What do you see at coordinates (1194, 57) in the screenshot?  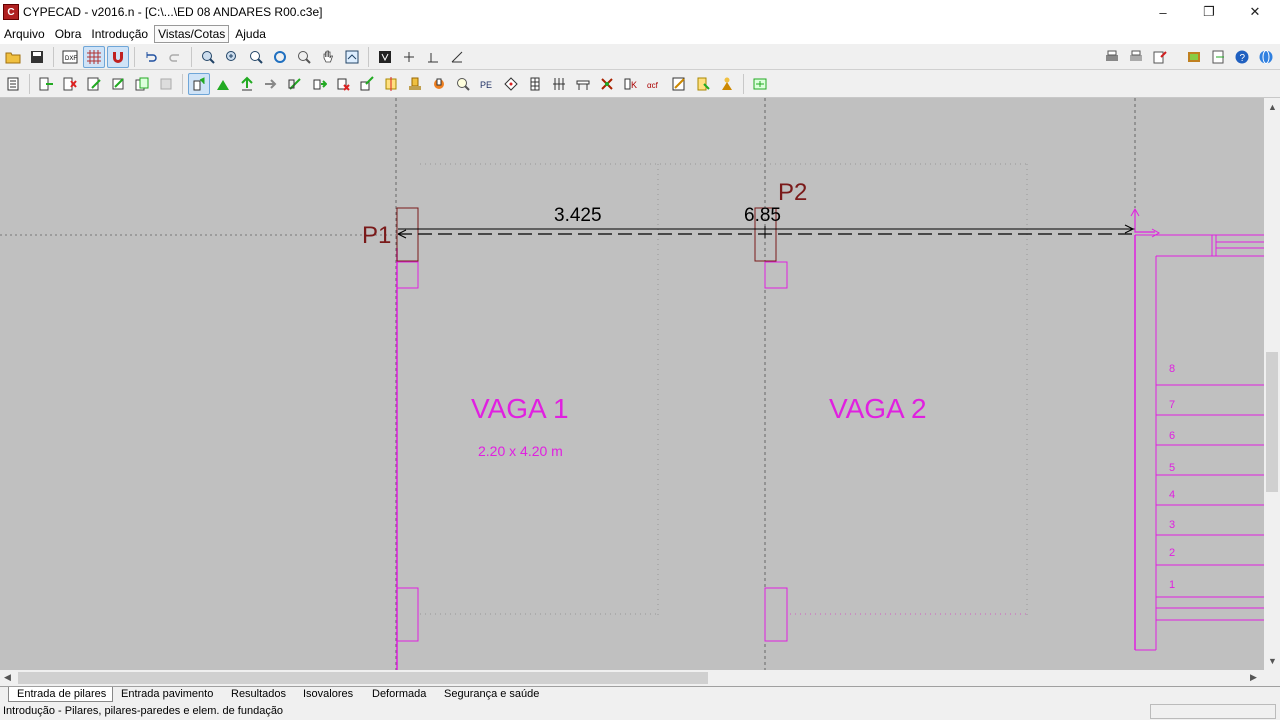 I see `settings-icon` at bounding box center [1194, 57].